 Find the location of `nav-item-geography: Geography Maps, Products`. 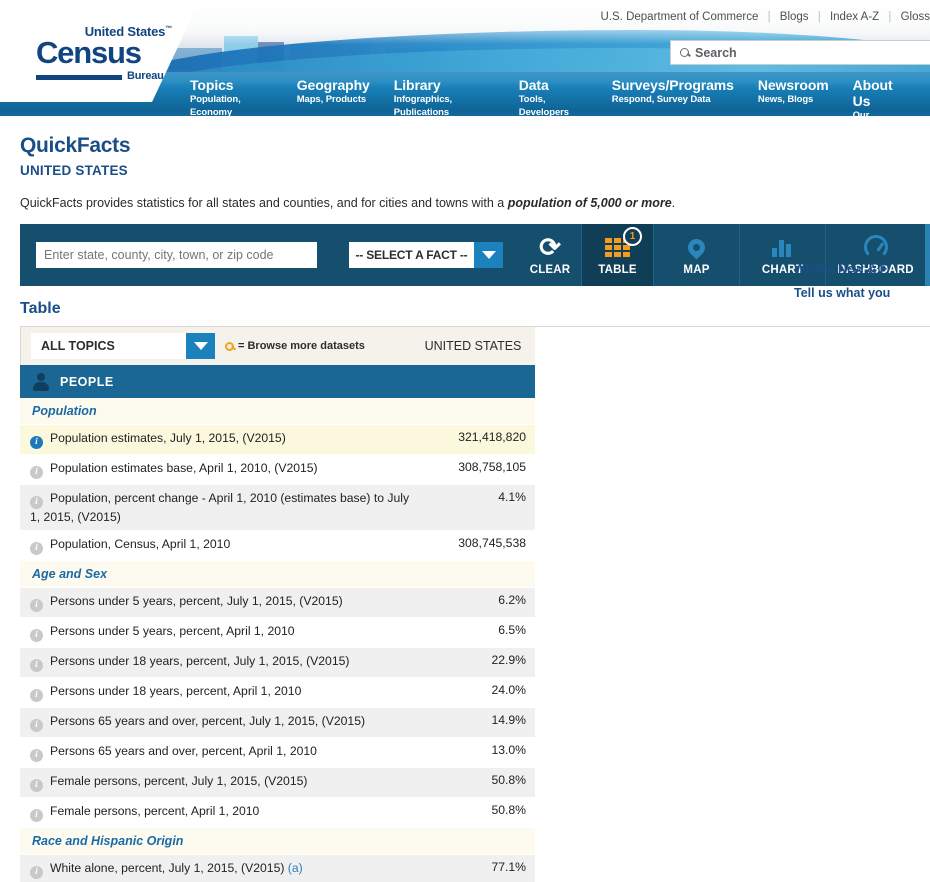

nav-item-geography: Geography Maps, Products is located at coordinates (333, 96).